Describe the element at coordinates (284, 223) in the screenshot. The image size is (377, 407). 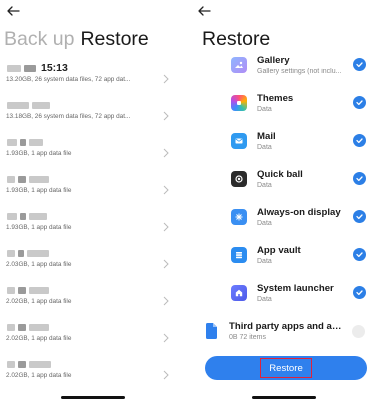
I see `restore-item-always-on-display: Always-on display Data` at that location.